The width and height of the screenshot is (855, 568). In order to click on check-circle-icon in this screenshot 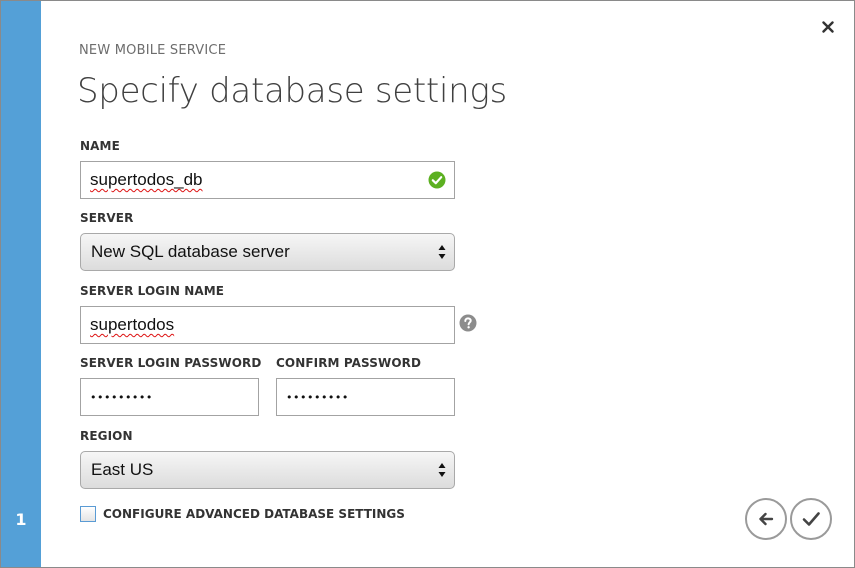, I will do `click(437, 180)`.